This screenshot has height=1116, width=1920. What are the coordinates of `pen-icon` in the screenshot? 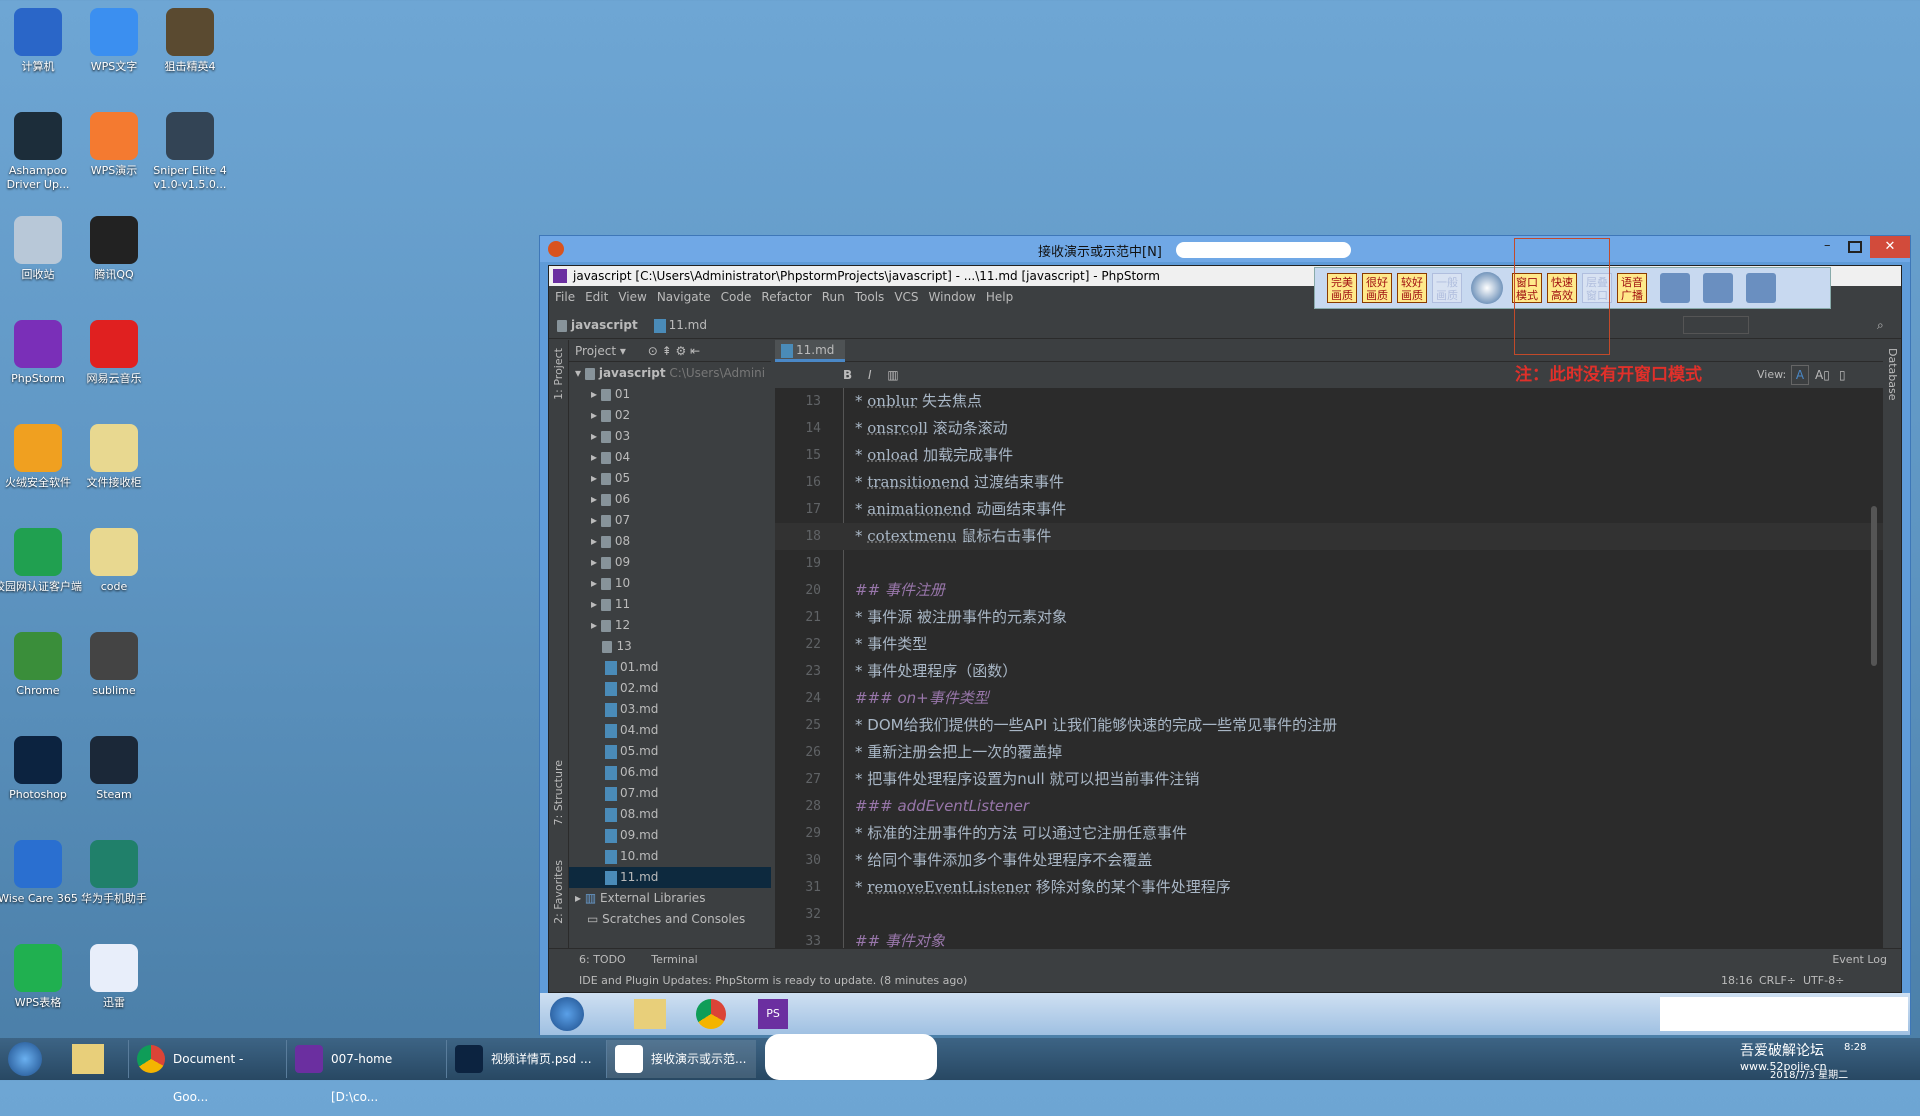 It's located at (1675, 288).